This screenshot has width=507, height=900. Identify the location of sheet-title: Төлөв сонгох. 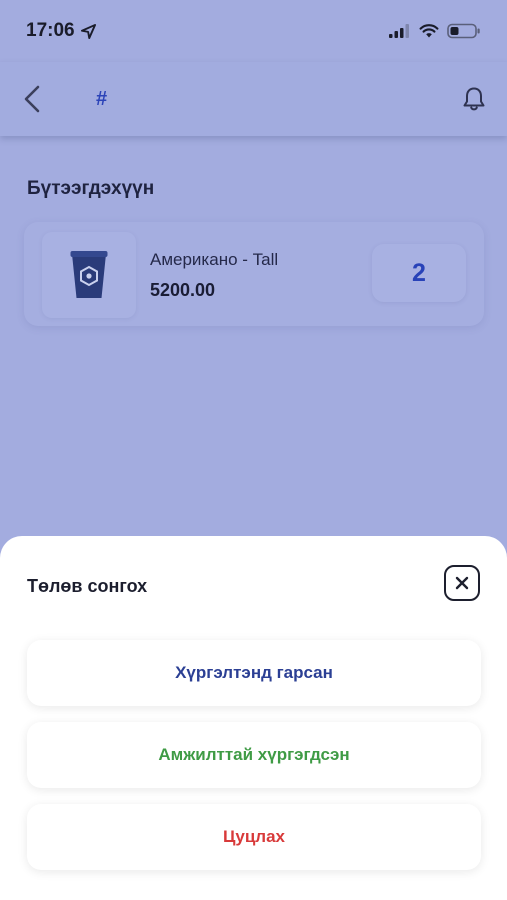
(87, 586).